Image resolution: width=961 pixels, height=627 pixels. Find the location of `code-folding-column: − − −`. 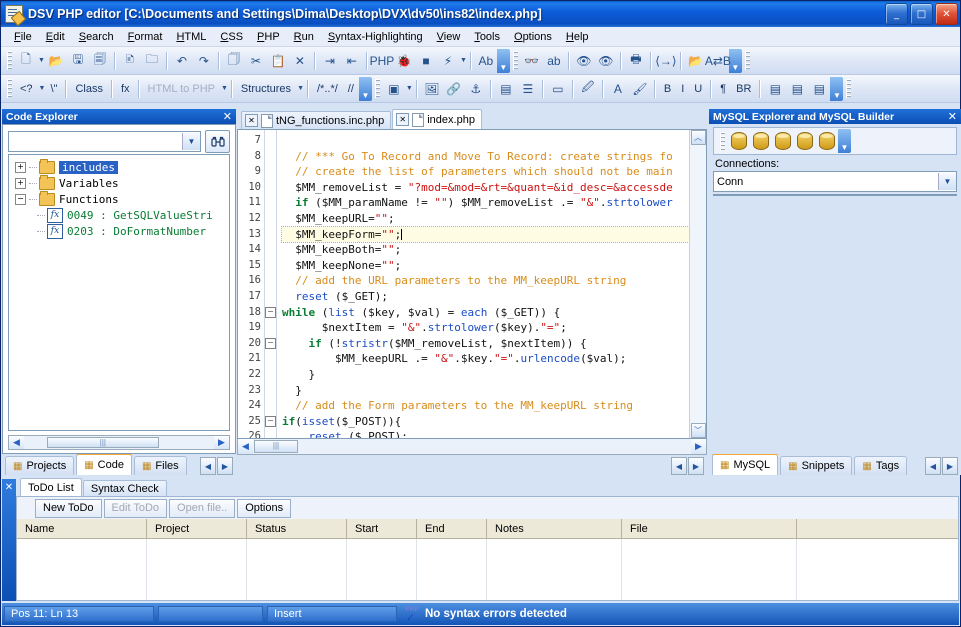

code-folding-column: − − − is located at coordinates (270, 284).